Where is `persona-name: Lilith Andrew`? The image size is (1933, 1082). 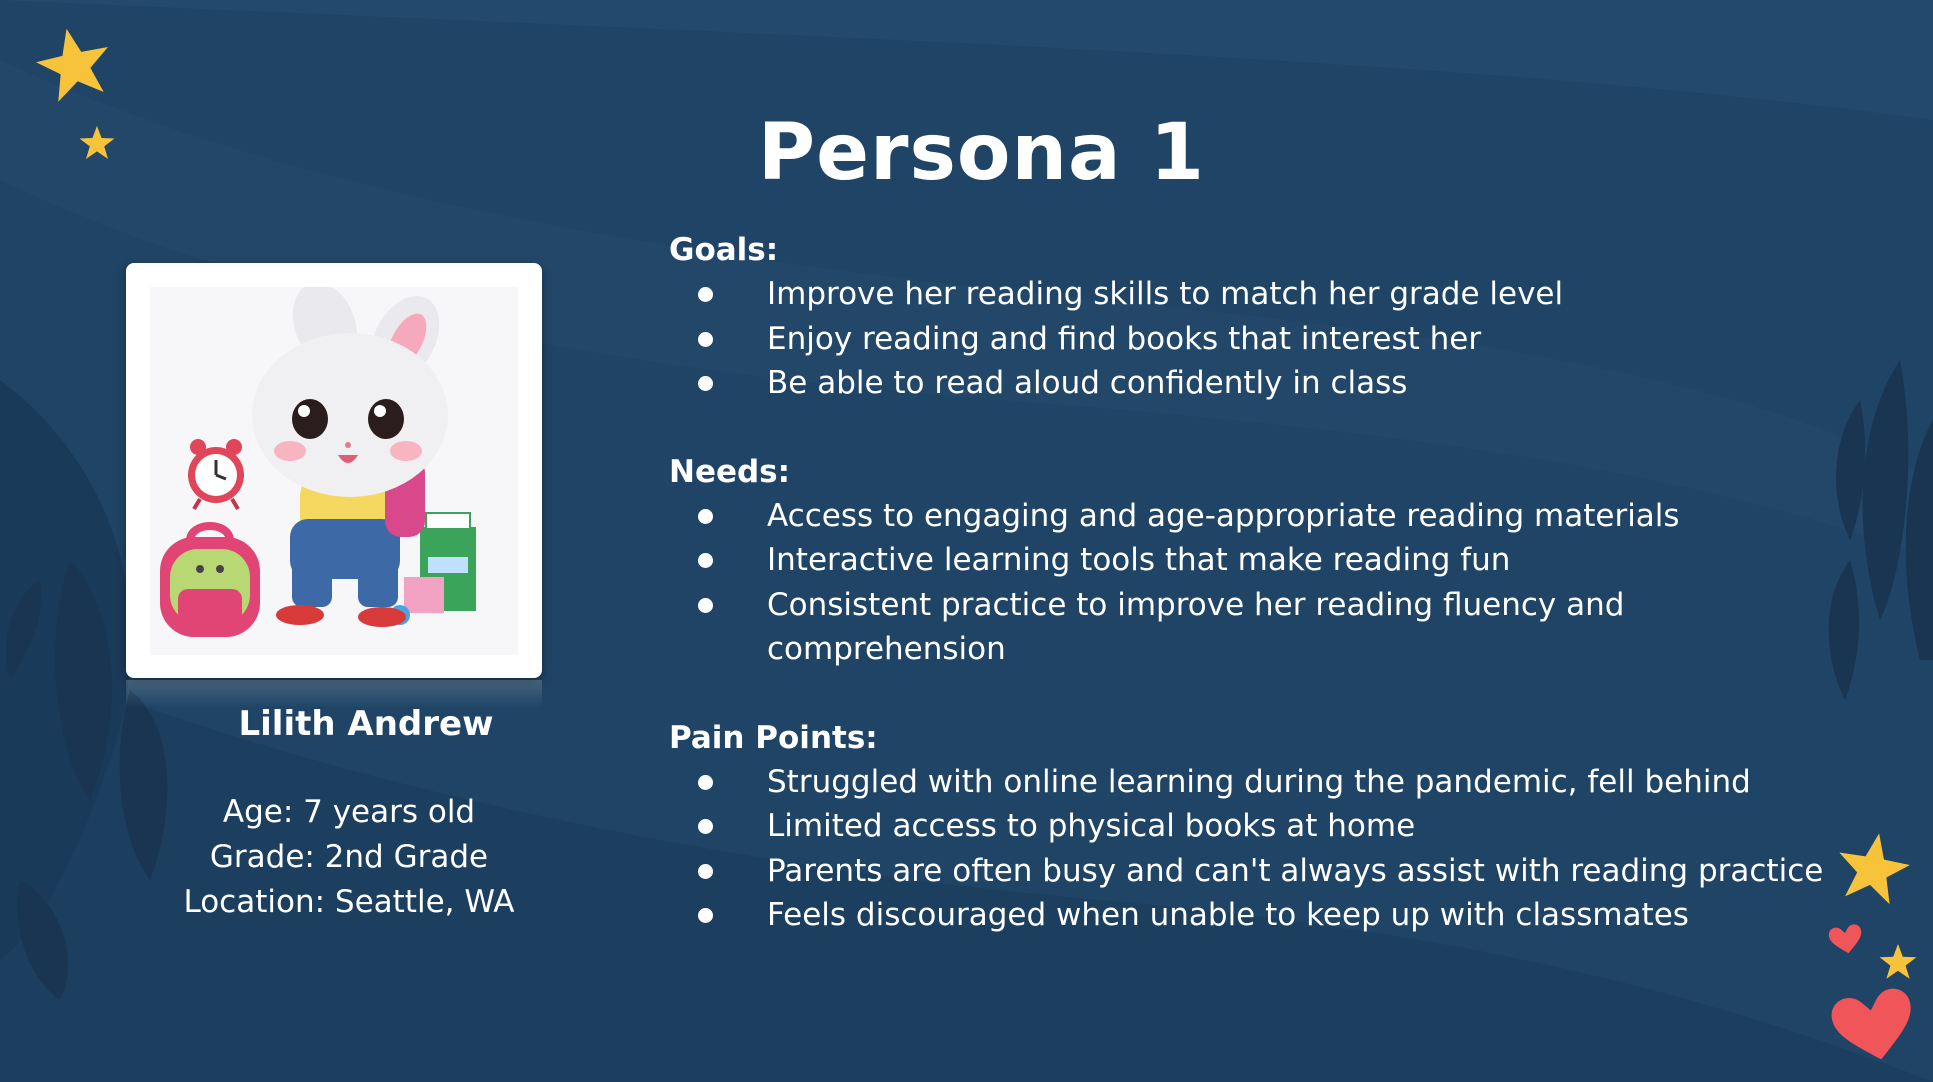 persona-name: Lilith Andrew is located at coordinates (366, 724).